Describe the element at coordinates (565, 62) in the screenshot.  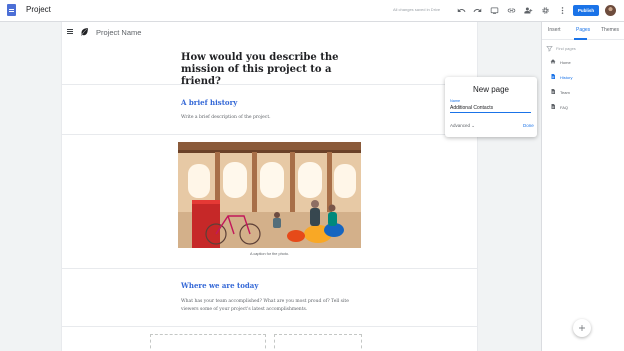
I see `page-item-label: Home` at that location.